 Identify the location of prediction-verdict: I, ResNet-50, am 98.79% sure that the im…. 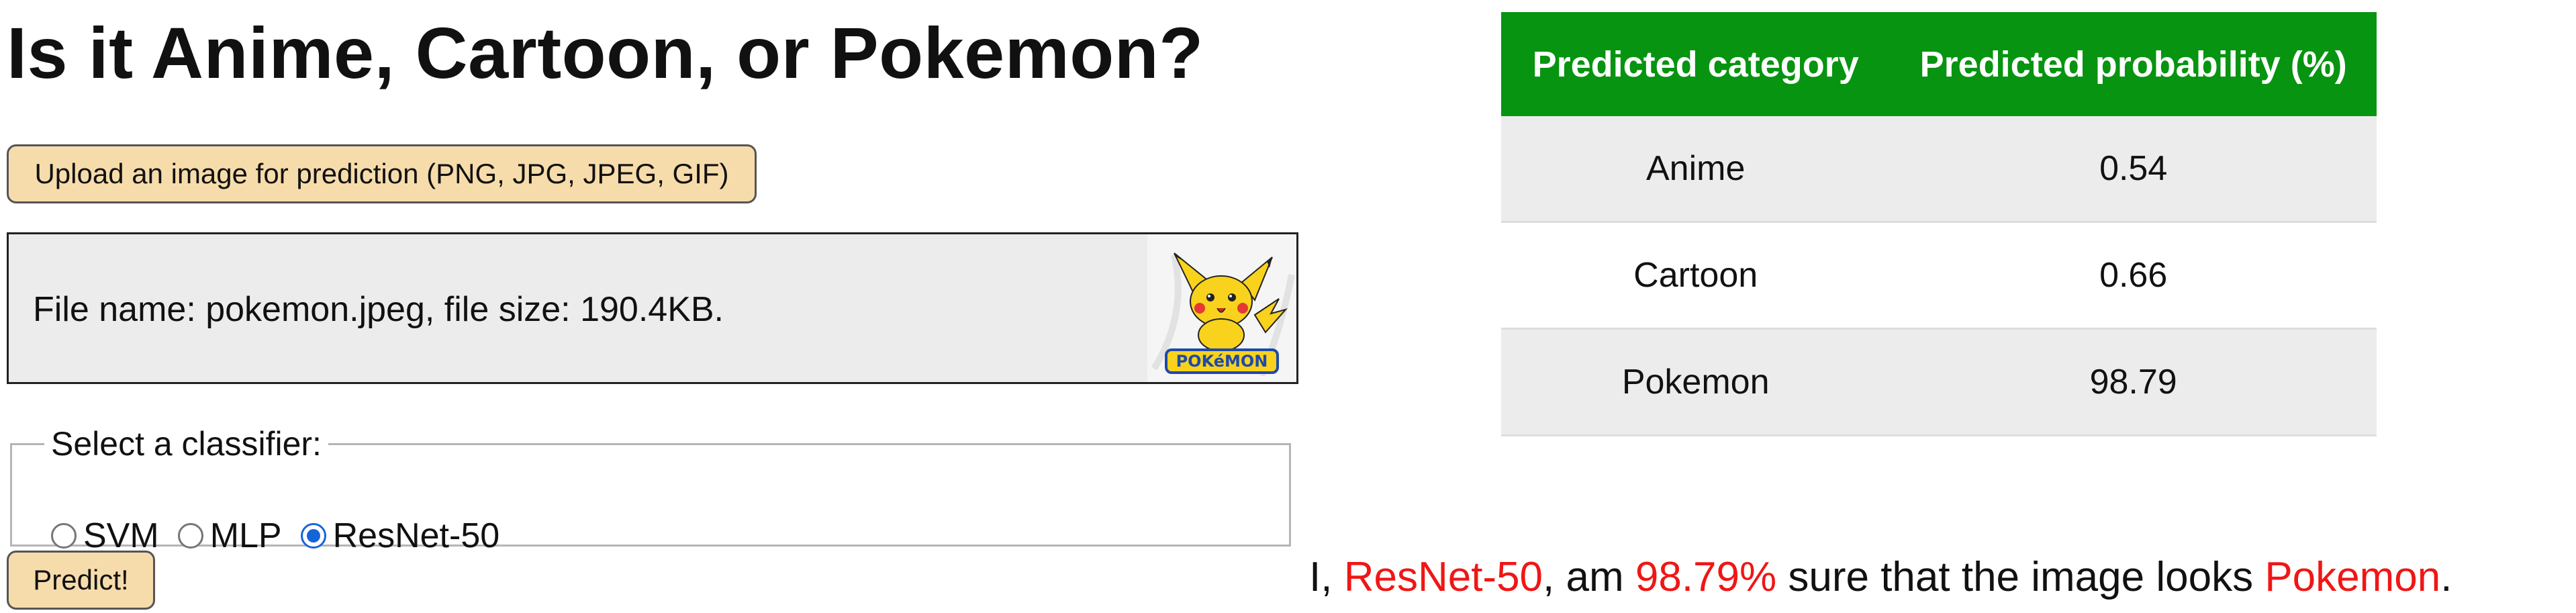
(1880, 577).